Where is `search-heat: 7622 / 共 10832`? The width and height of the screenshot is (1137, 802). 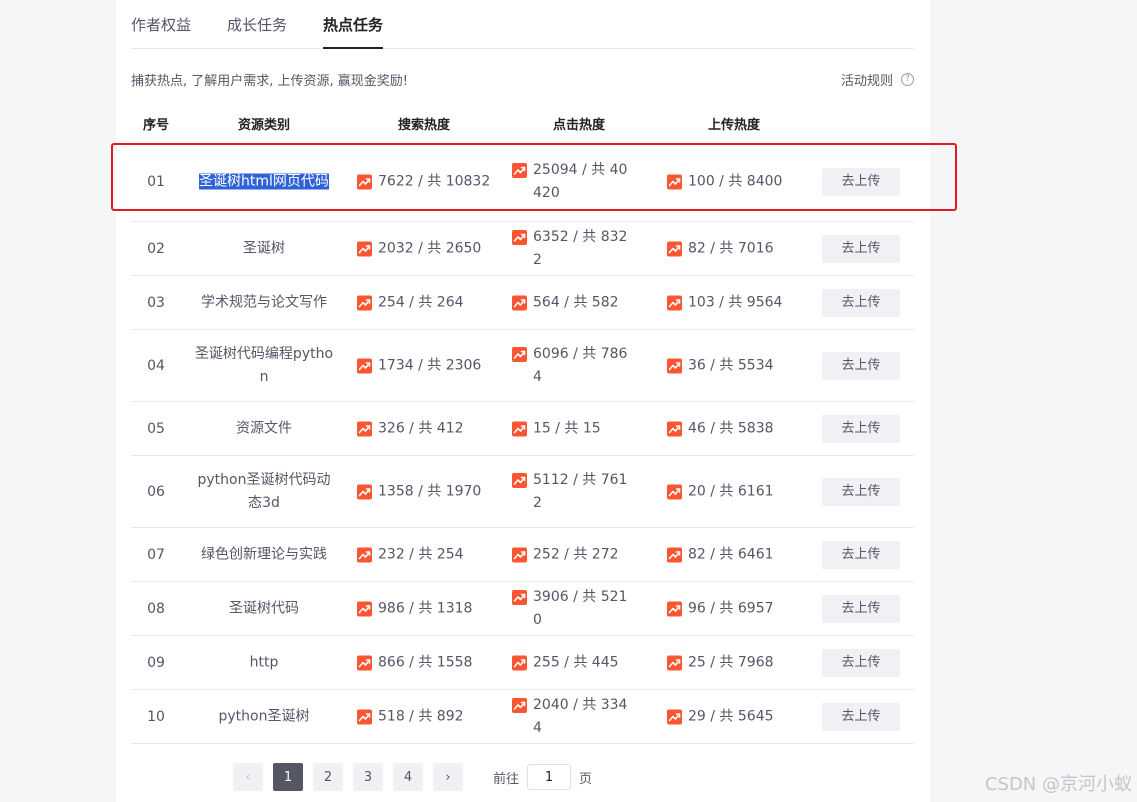 search-heat: 7622 / 共 10832 is located at coordinates (427, 181).